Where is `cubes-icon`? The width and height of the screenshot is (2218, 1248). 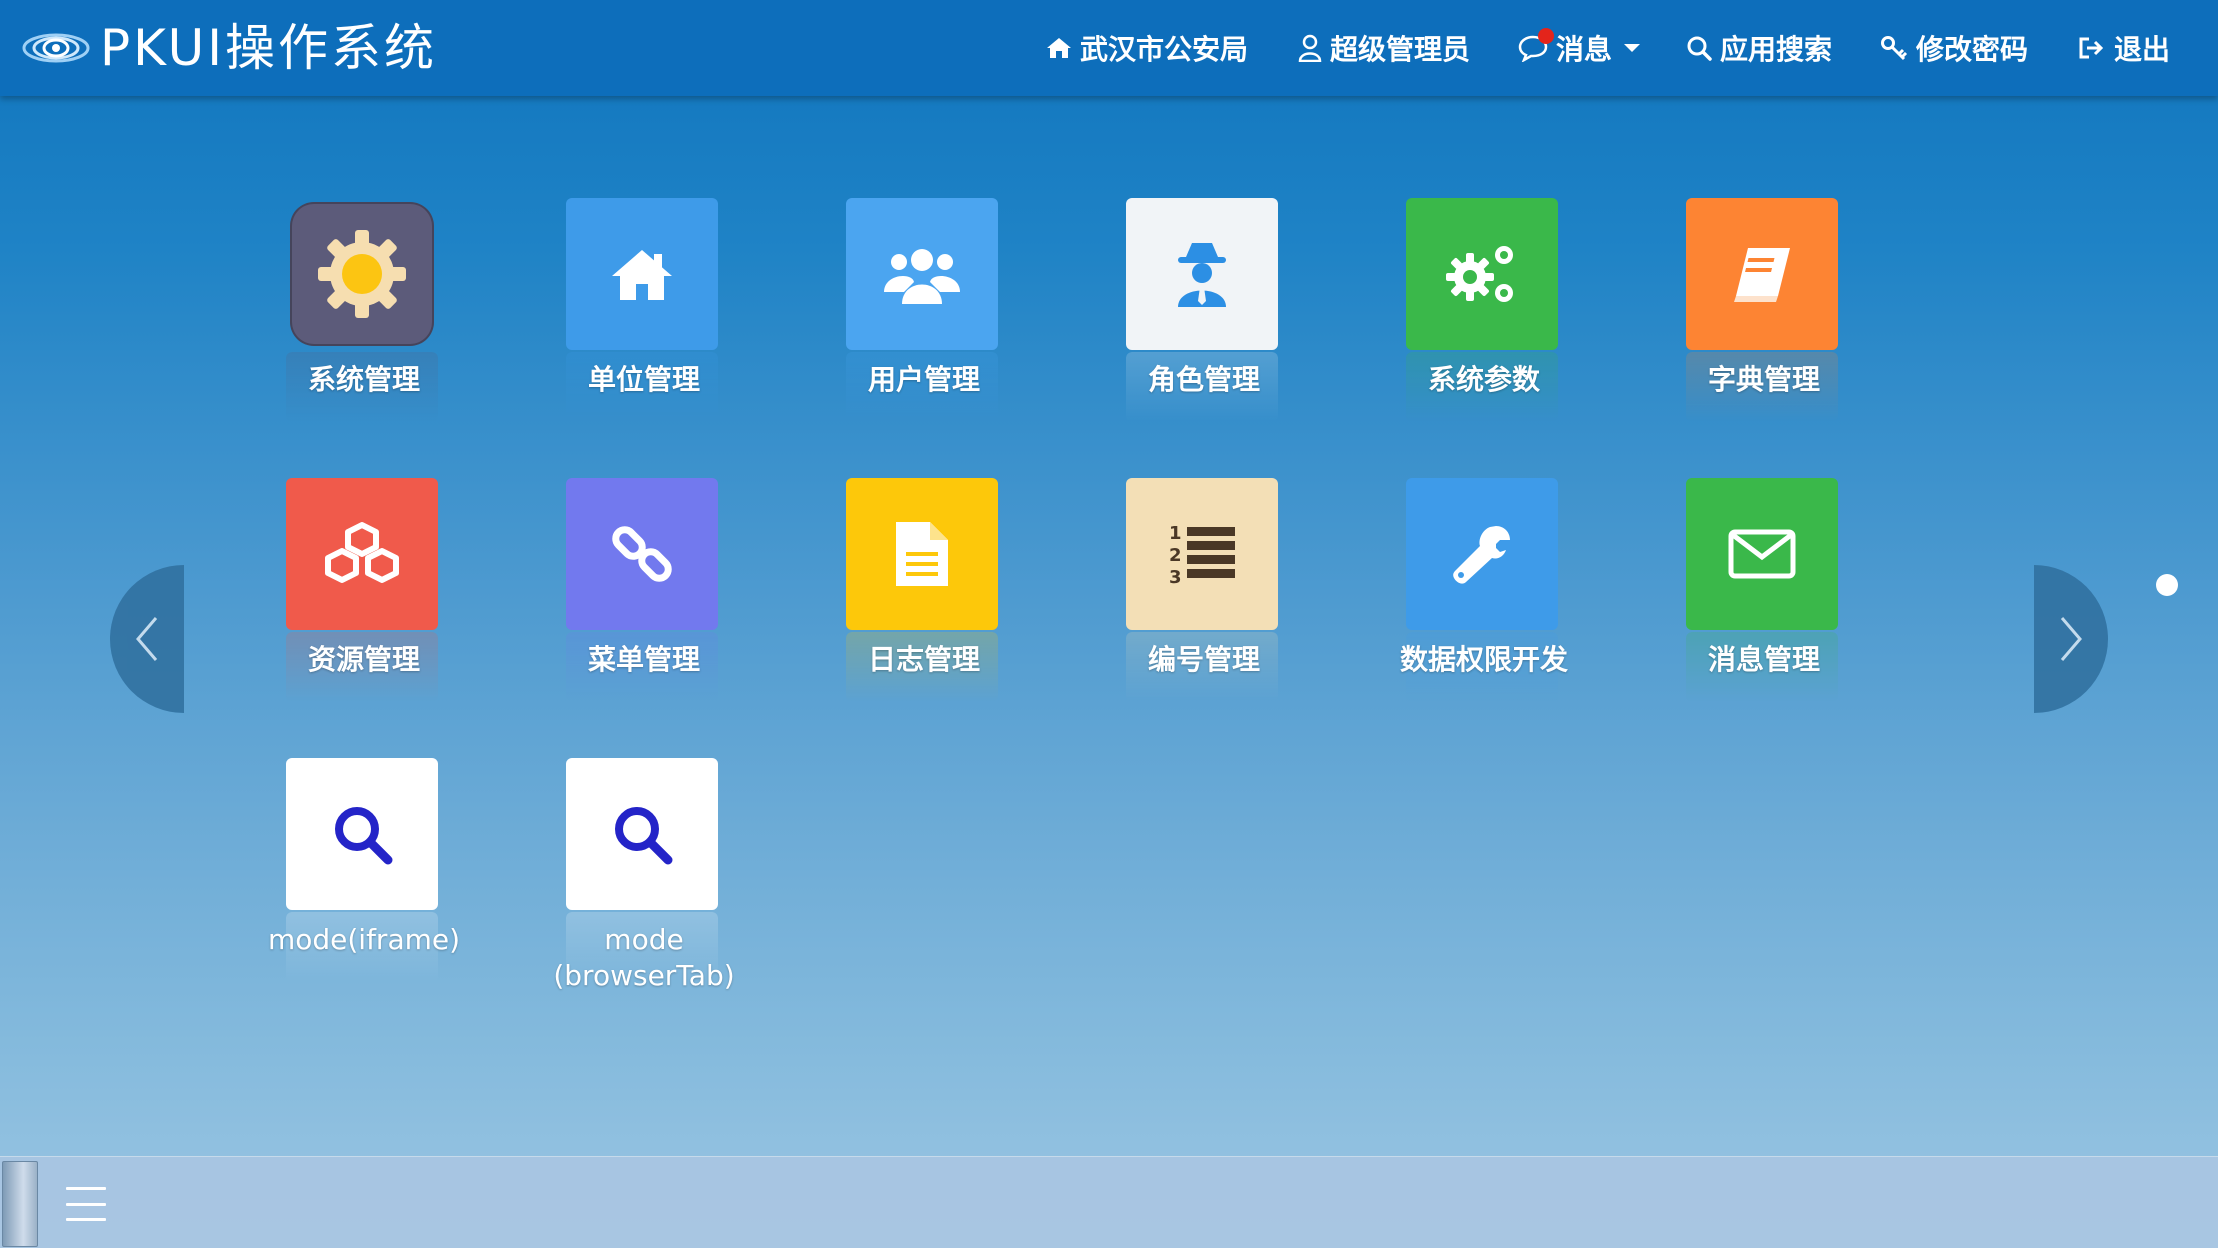 cubes-icon is located at coordinates (362, 552).